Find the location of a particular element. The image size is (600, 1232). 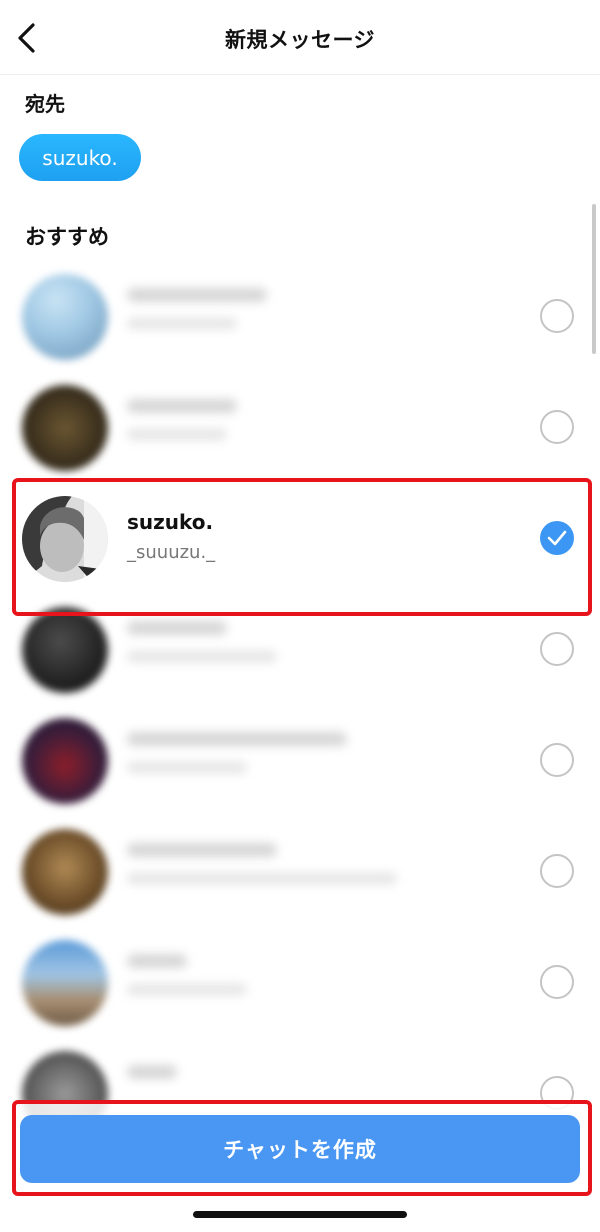

page-title: 新規メッセージ is located at coordinates (300, 40).